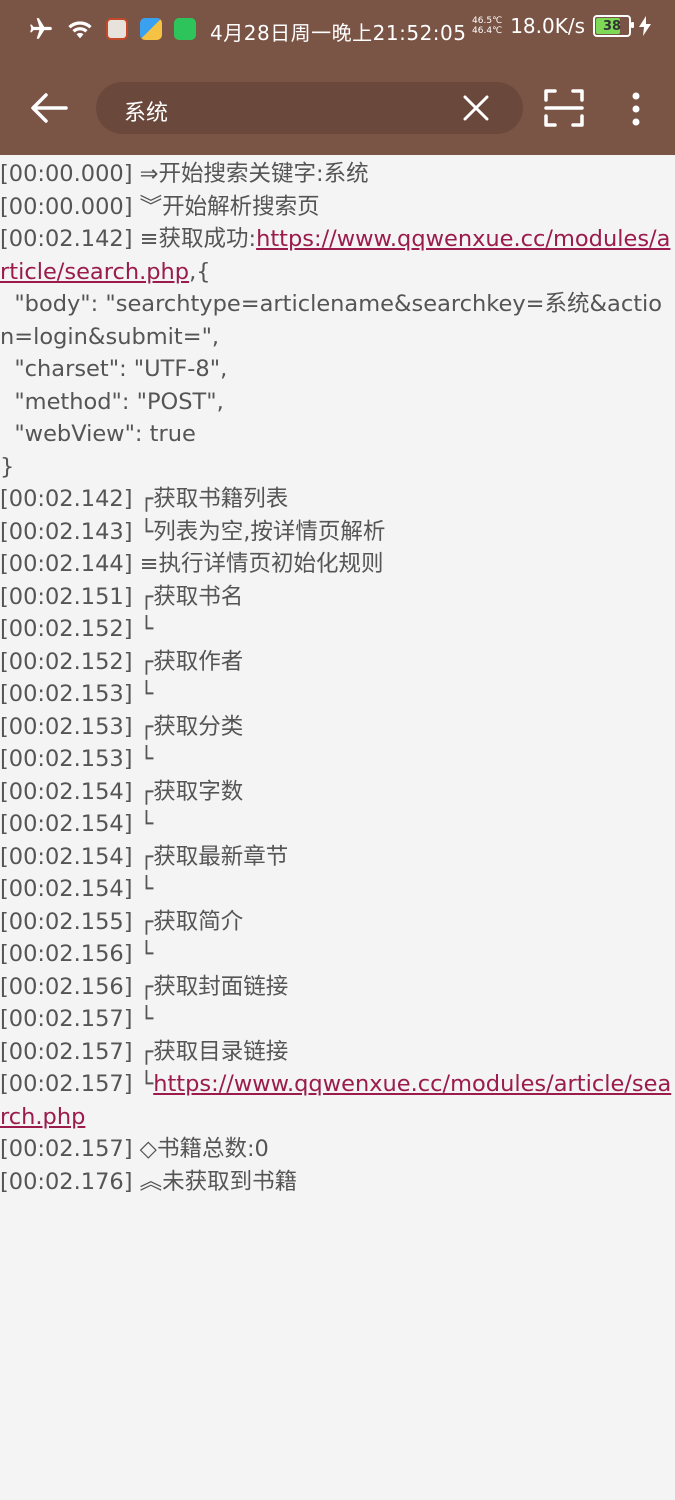 The height and width of the screenshot is (1500, 675). Describe the element at coordinates (487, 21) in the screenshot. I see `temp-top: 46.5℃` at that location.